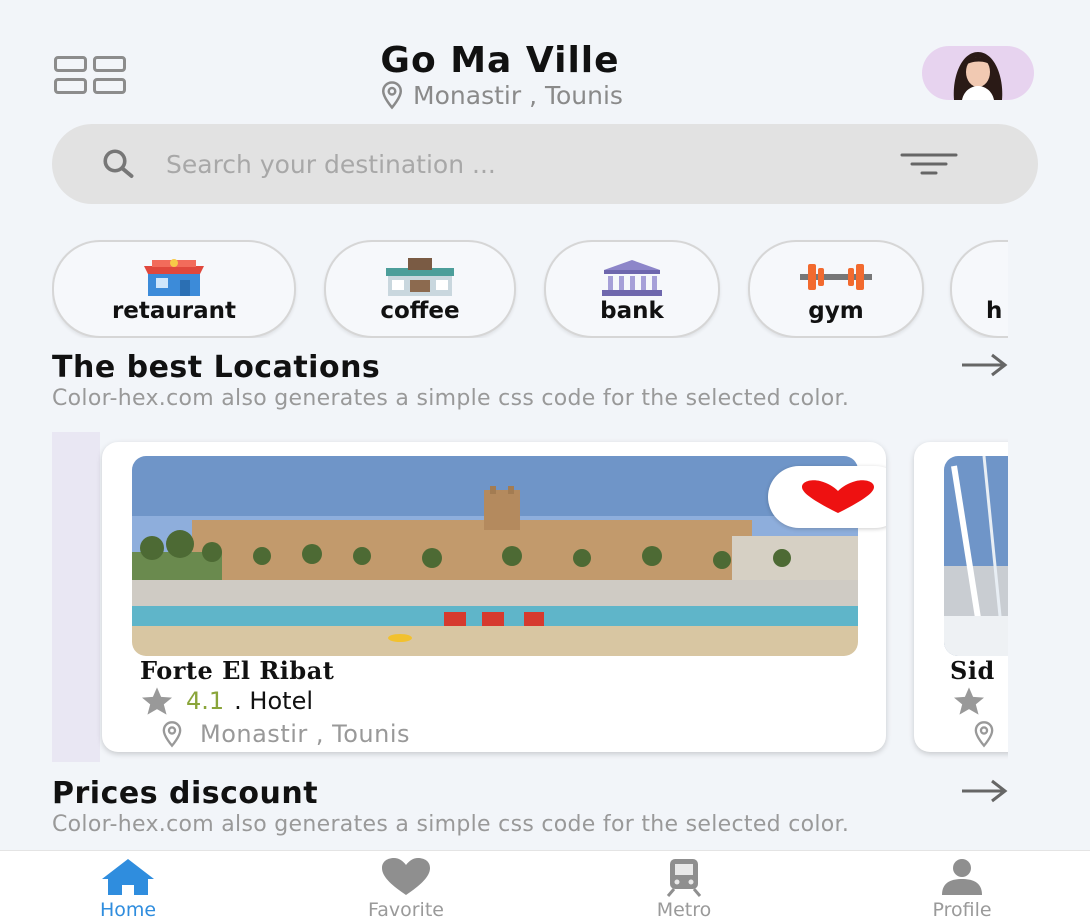 The image size is (1090, 920). Describe the element at coordinates (237, 670) in the screenshot. I see `location-name: Forte El Ribat` at that location.